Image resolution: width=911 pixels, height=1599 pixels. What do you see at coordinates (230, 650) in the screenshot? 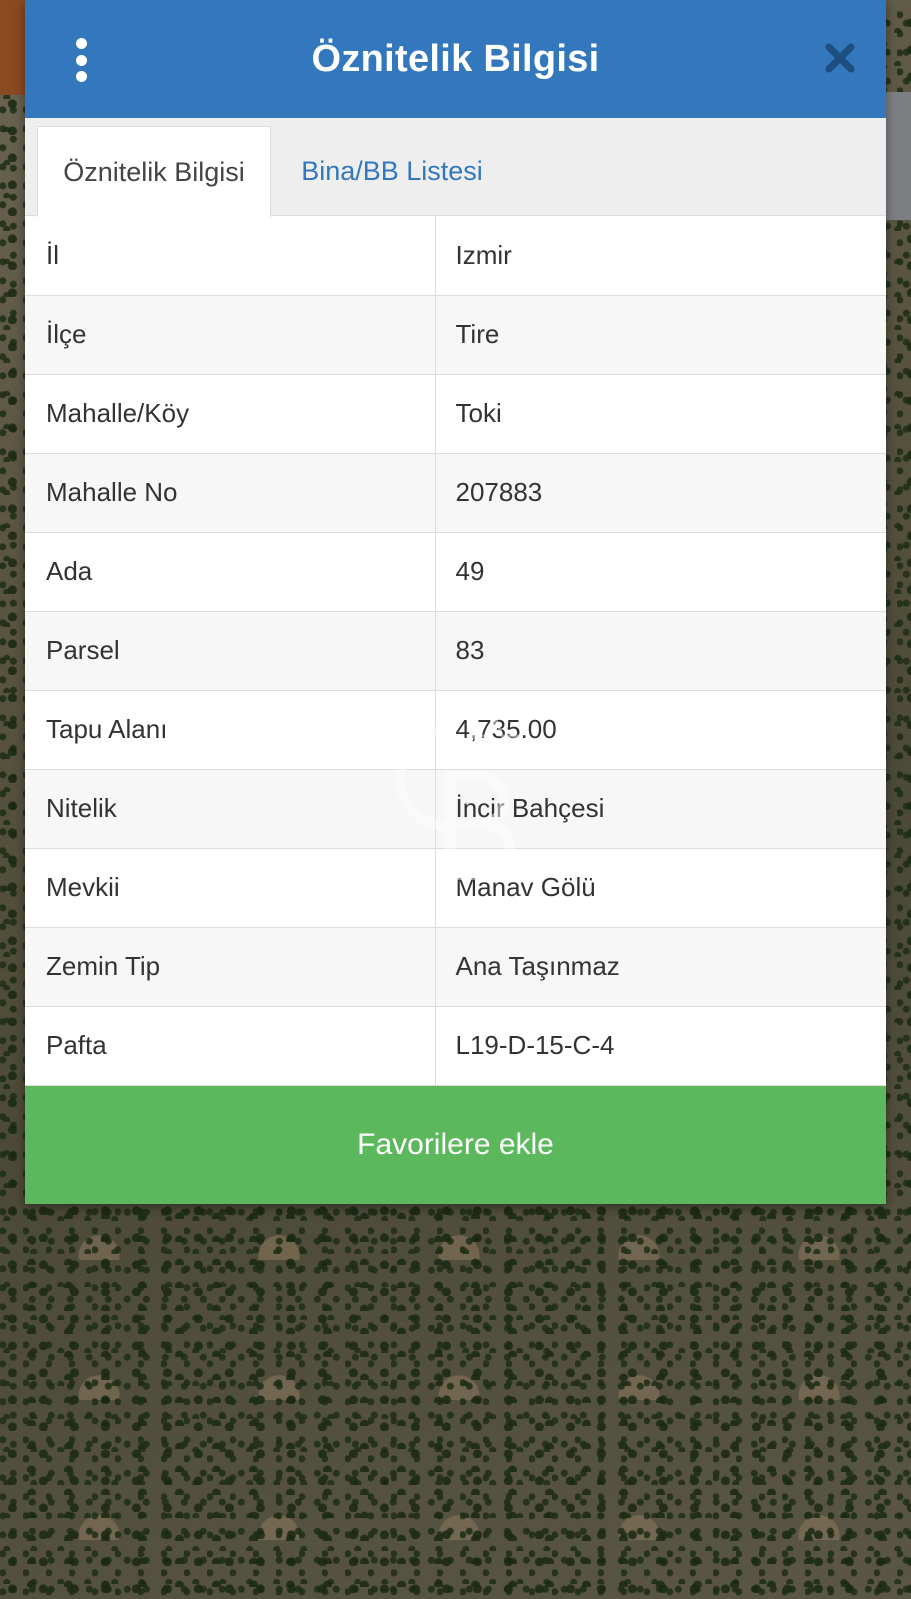
I see `attribute-key: Parsel` at bounding box center [230, 650].